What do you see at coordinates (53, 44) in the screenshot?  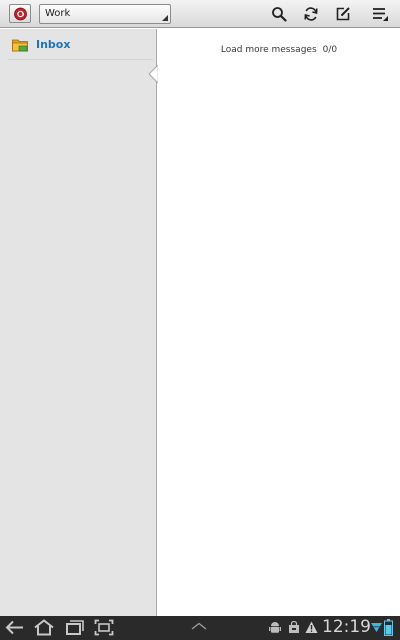 I see `folder-label: Inbox` at bounding box center [53, 44].